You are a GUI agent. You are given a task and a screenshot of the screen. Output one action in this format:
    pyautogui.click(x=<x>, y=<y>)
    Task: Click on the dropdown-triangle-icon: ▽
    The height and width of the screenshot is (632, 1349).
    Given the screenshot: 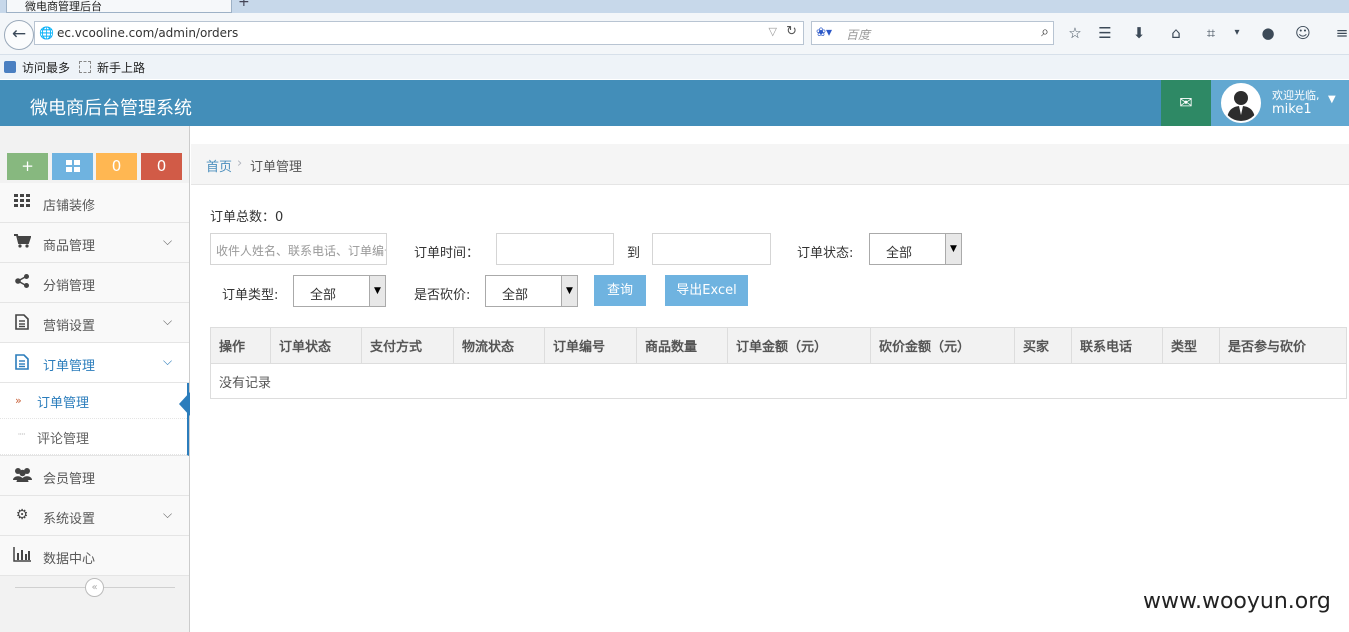 What is the action you would take?
    pyautogui.click(x=773, y=31)
    